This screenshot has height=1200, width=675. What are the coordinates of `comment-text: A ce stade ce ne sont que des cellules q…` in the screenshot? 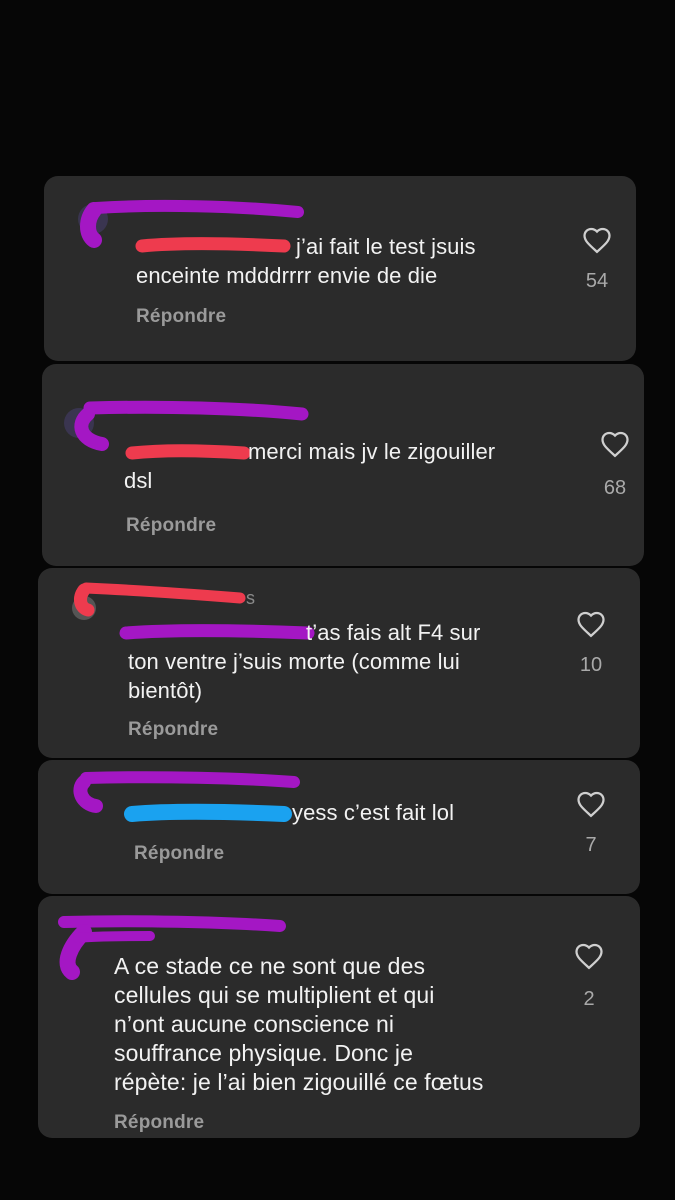 It's located at (299, 1024).